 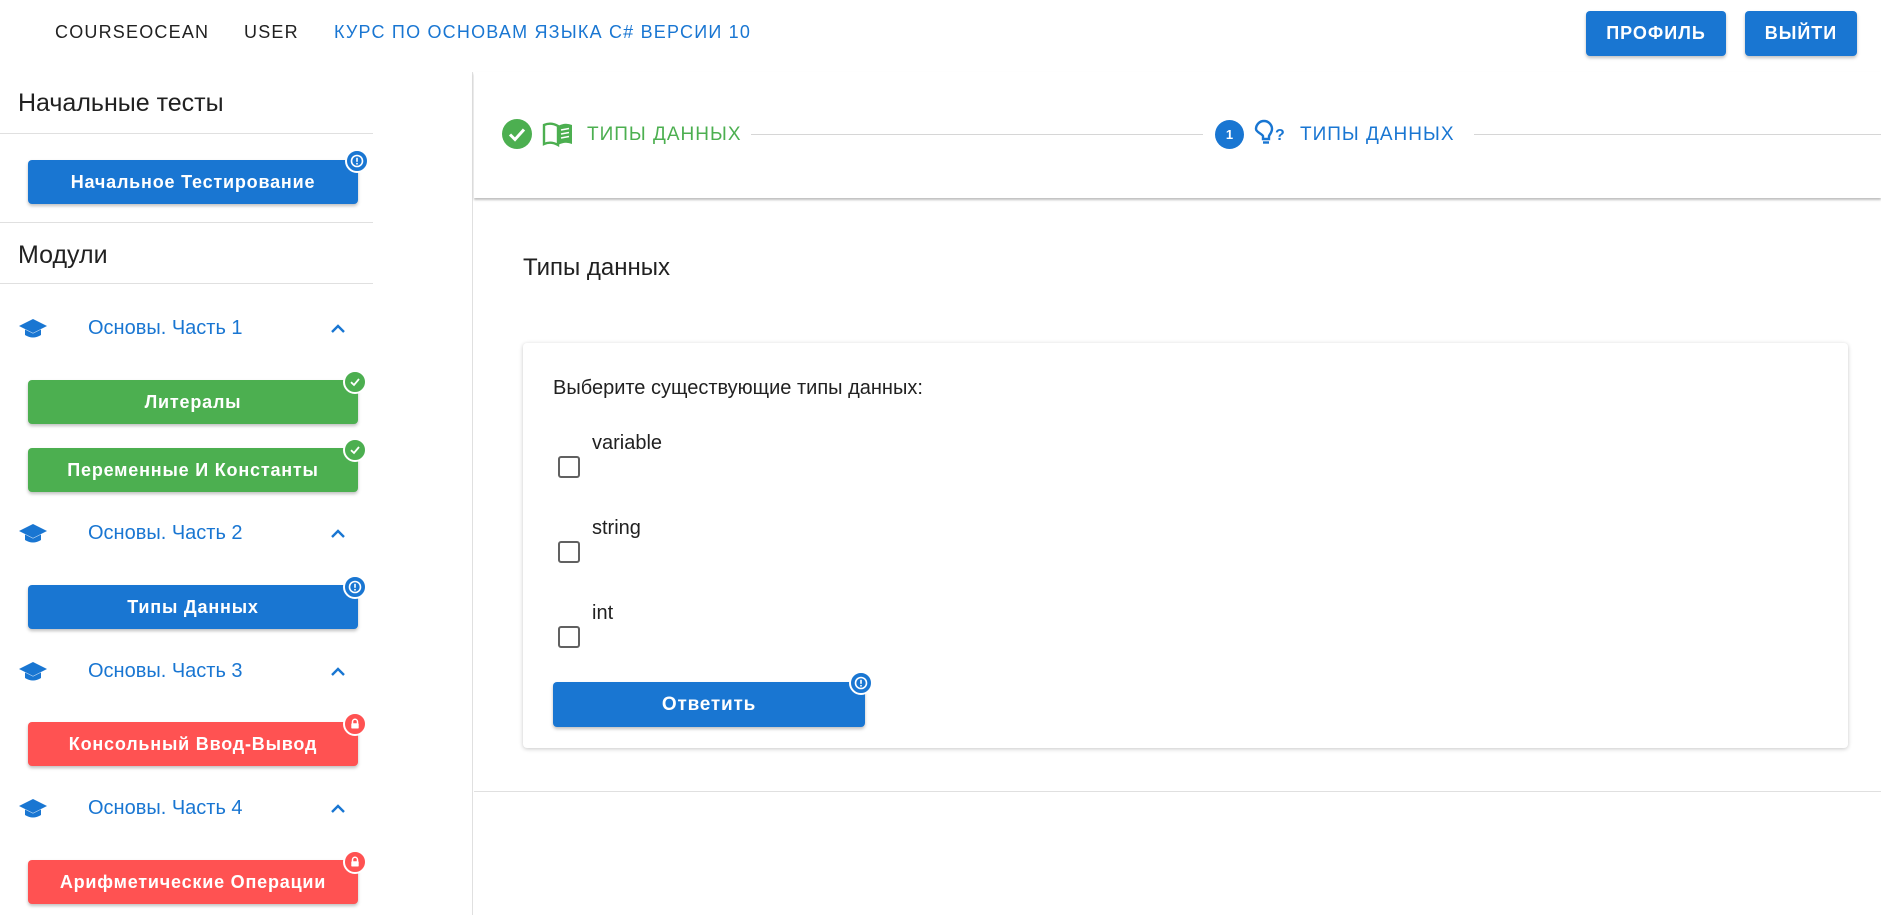 What do you see at coordinates (193, 607) in the screenshot?
I see `lesson-data-types-button: Типы Данных` at bounding box center [193, 607].